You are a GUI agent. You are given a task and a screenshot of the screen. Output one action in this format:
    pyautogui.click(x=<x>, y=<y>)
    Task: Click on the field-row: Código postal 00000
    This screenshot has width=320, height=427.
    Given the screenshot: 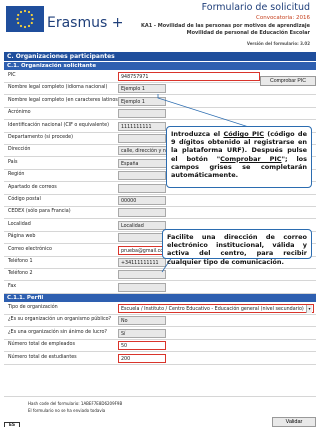 What is the action you would take?
    pyautogui.click(x=160, y=201)
    